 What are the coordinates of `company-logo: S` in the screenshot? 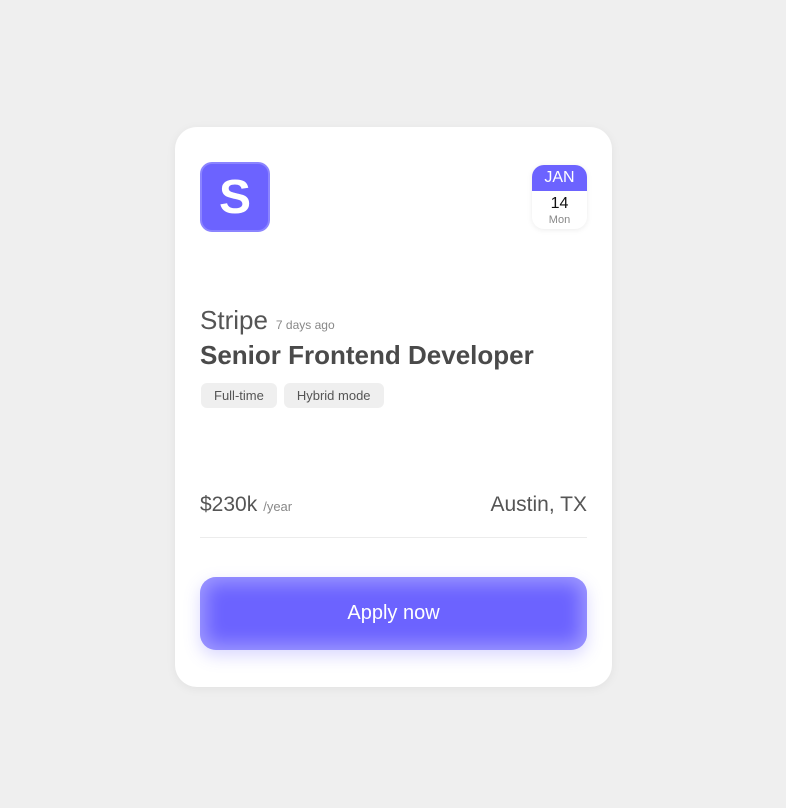 It's located at (235, 197).